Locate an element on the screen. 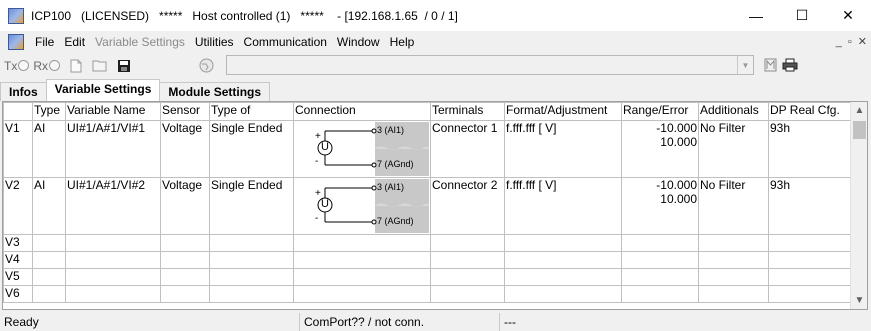 The width and height of the screenshot is (871, 331). mdi-restore-button: ▫ is located at coordinates (850, 42).